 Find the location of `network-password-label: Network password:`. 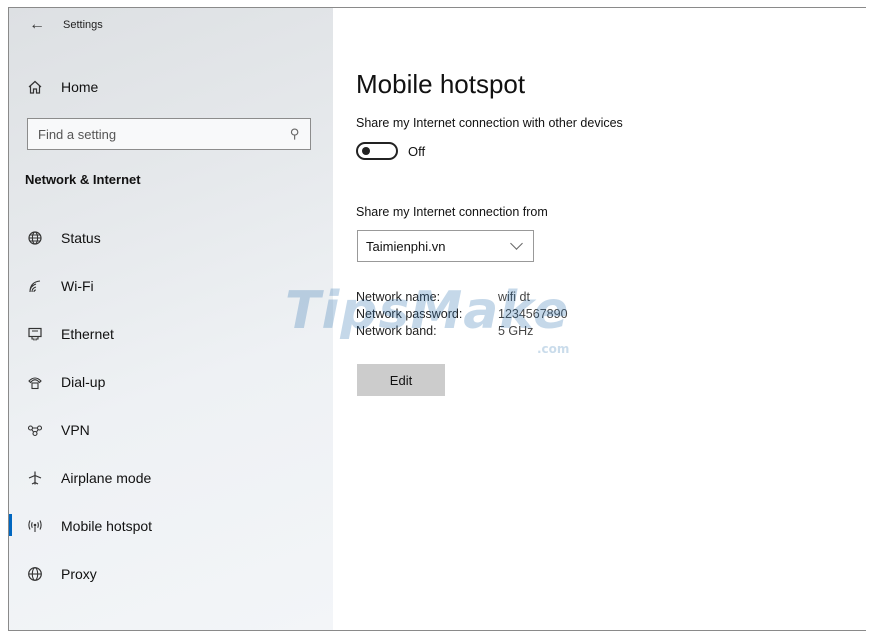

network-password-label: Network password: is located at coordinates (409, 313).